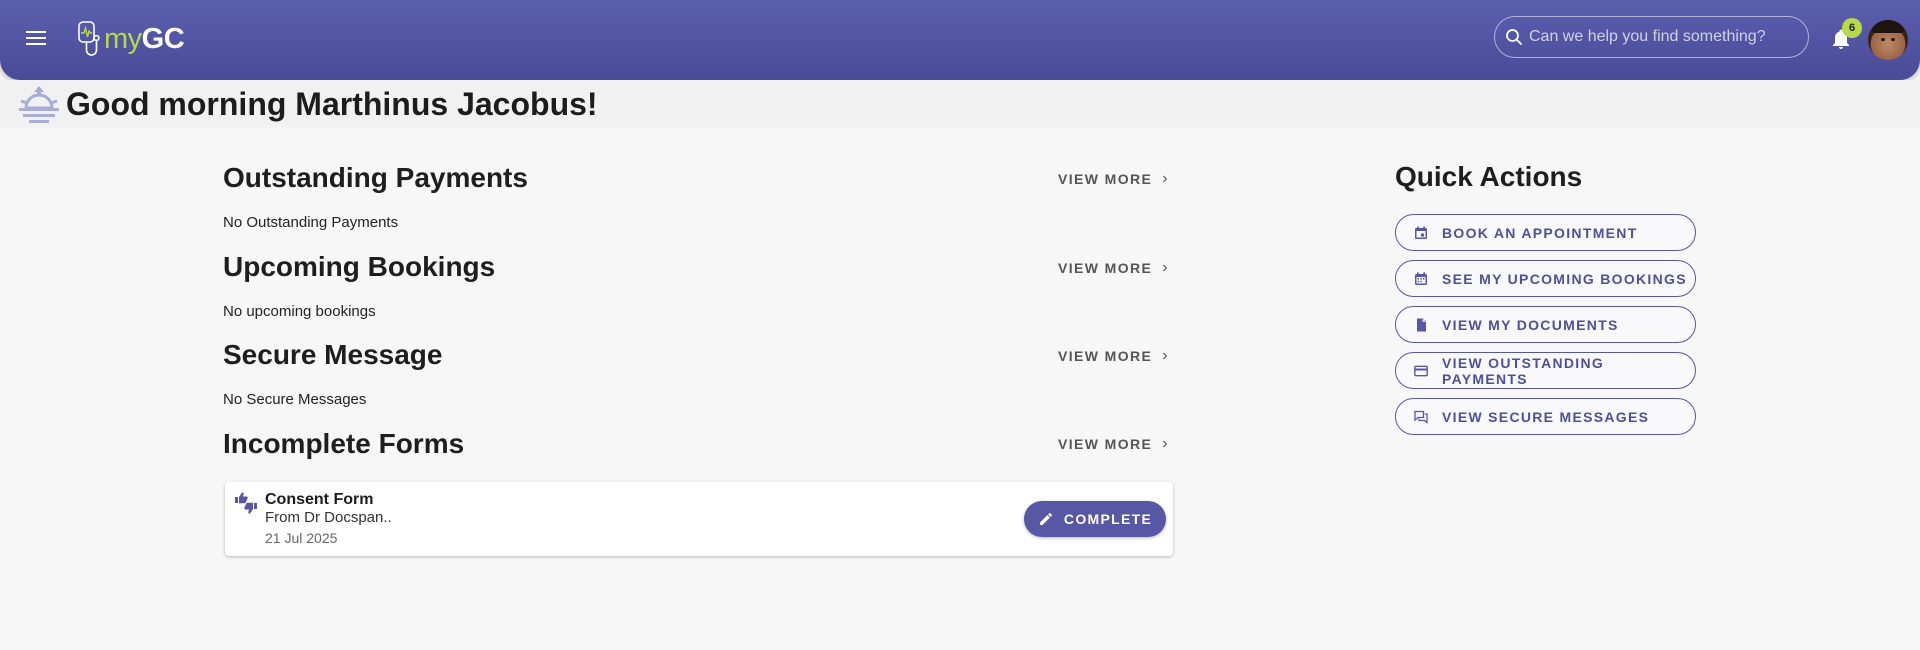  Describe the element at coordinates (1664, 37) in the screenshot. I see `search-input` at that location.